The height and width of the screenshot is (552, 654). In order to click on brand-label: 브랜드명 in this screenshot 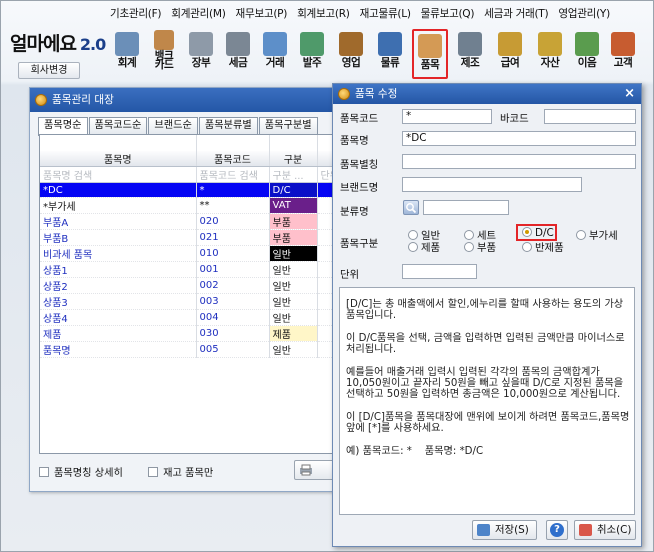, I will do `click(359, 188)`.